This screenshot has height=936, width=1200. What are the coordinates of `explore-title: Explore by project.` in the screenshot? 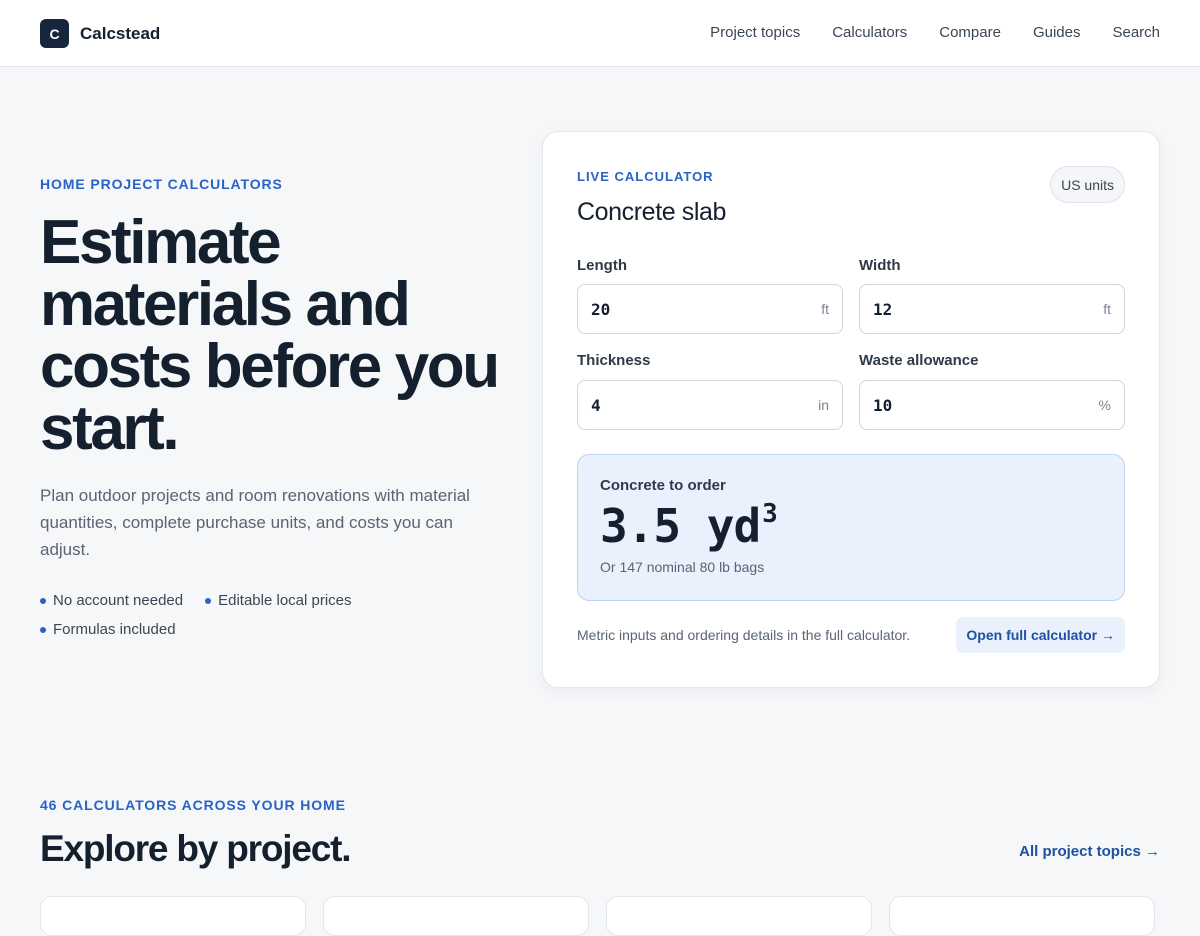 It's located at (195, 848).